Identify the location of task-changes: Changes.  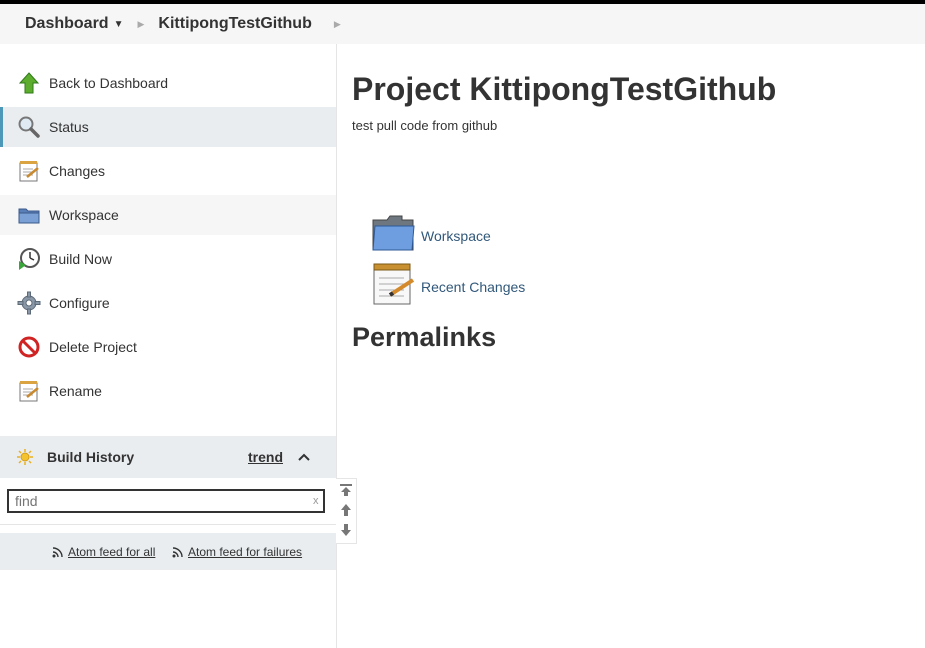
(168, 171).